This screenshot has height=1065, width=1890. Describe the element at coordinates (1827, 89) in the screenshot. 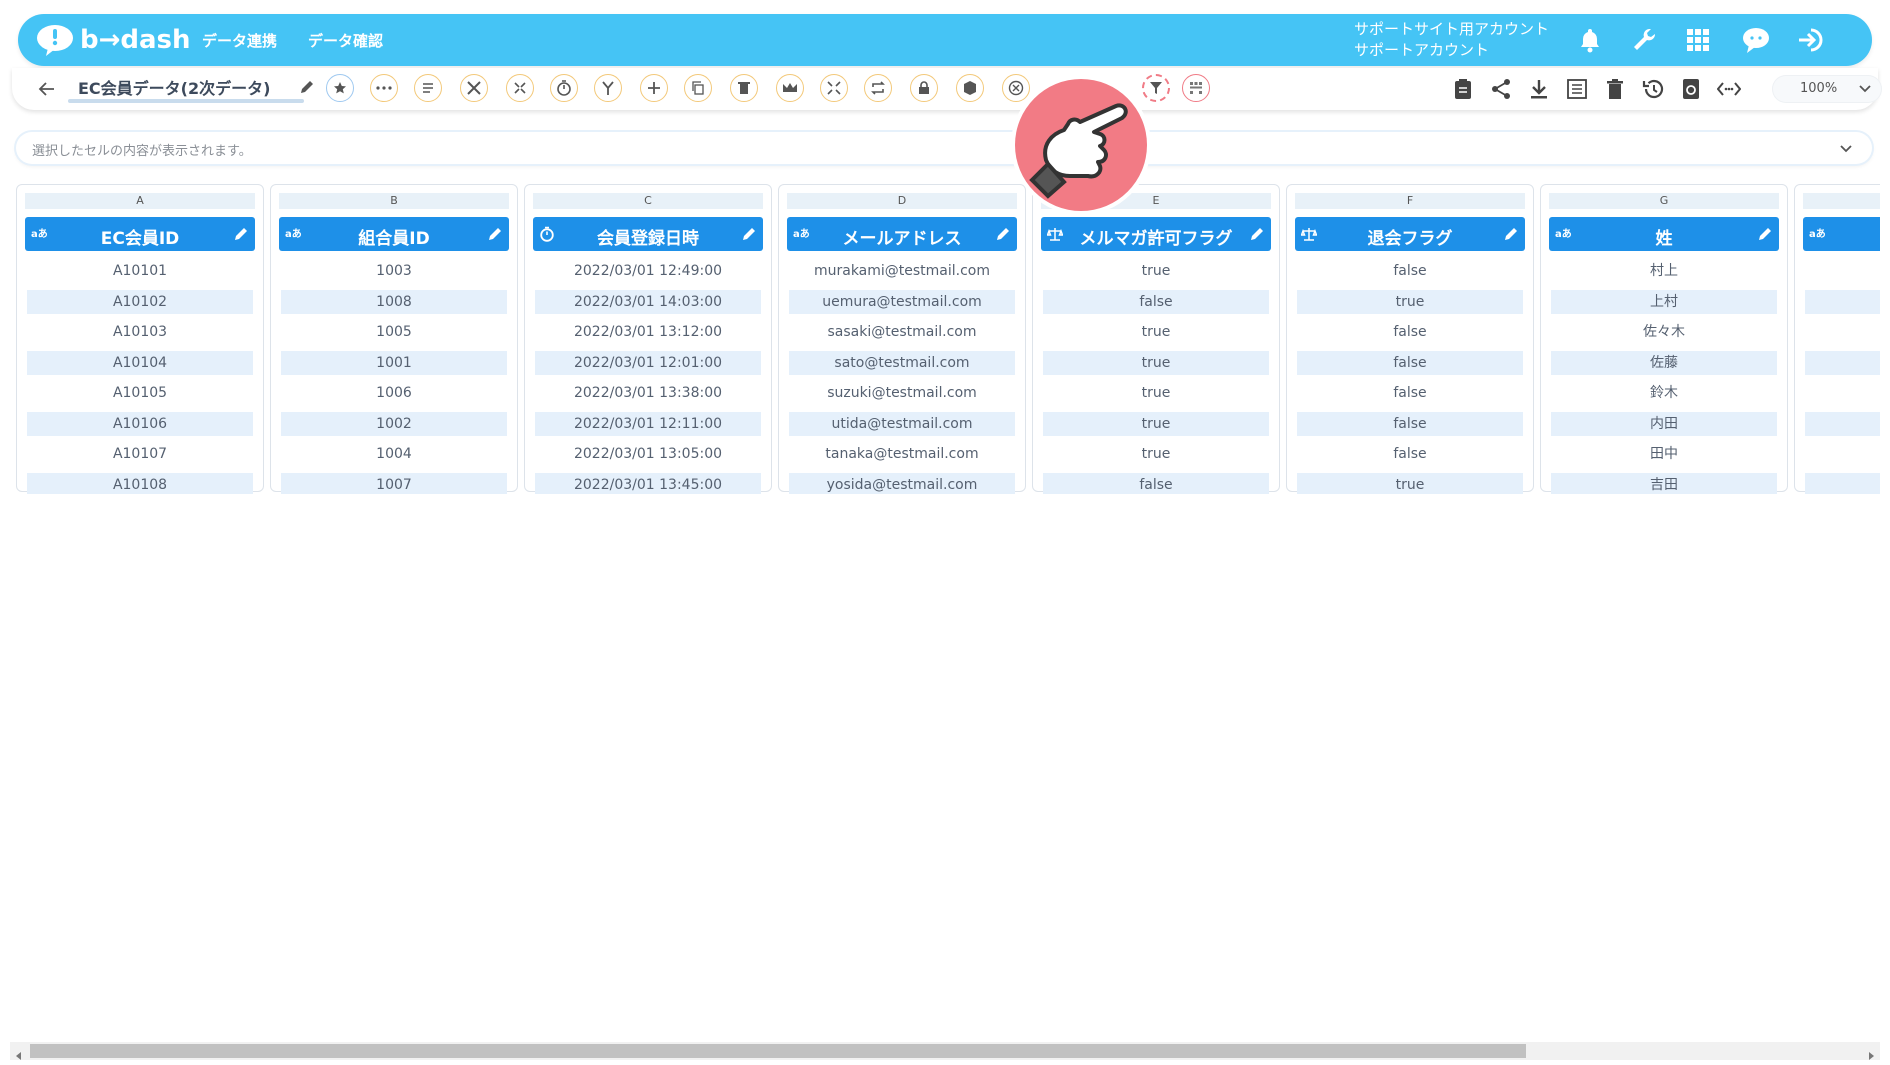

I see `zoom-select: 100%` at that location.